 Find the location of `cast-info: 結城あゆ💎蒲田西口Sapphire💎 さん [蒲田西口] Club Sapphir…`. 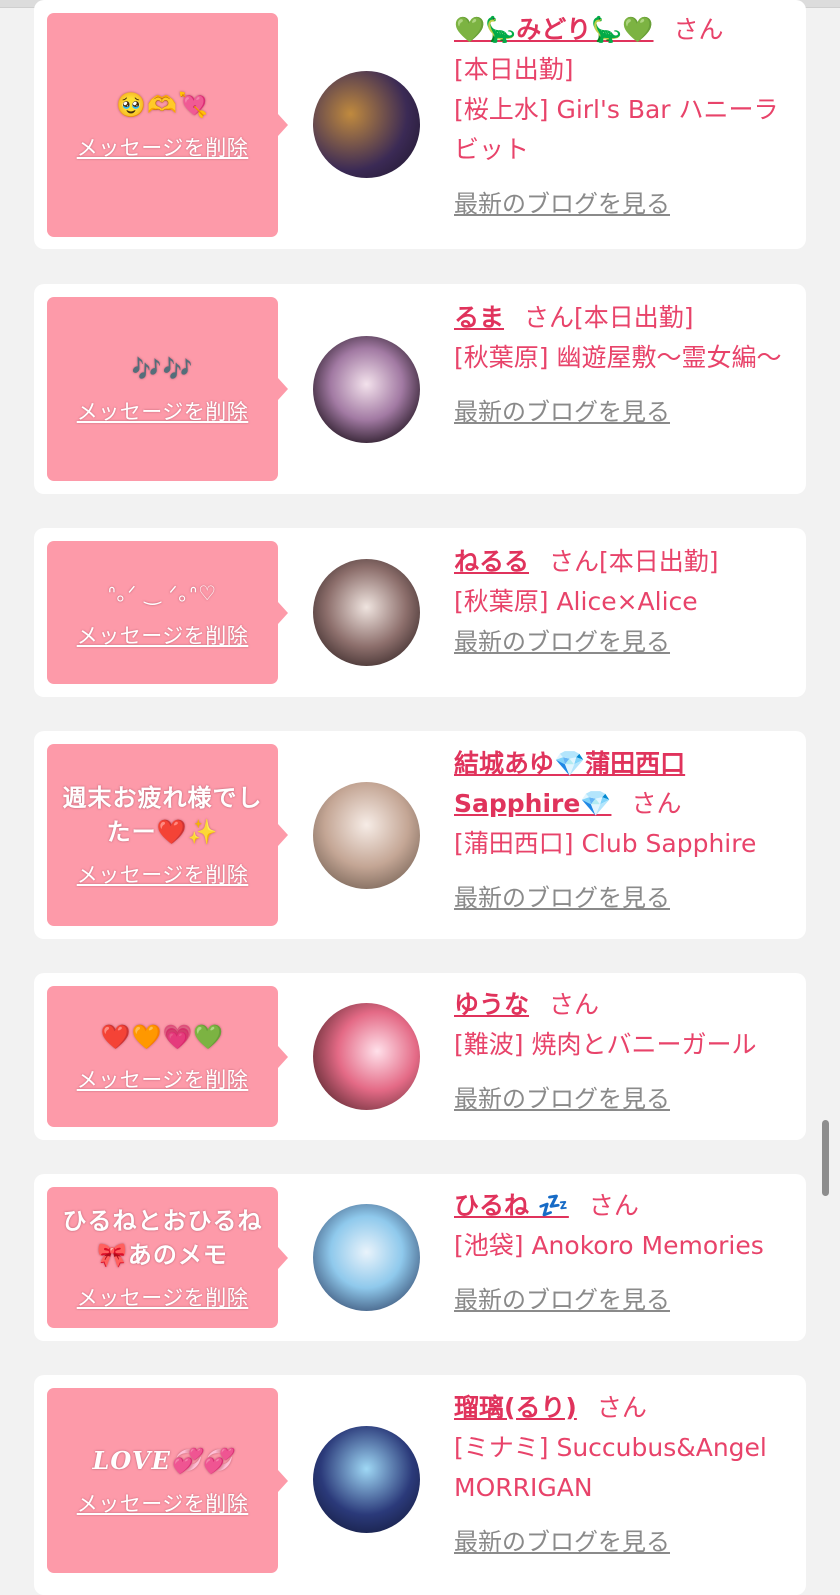

cast-info: 結城あゆ💎蒲田西口Sapphire💎 さん [蒲田西口] Club Sapphir… is located at coordinates (624, 831).